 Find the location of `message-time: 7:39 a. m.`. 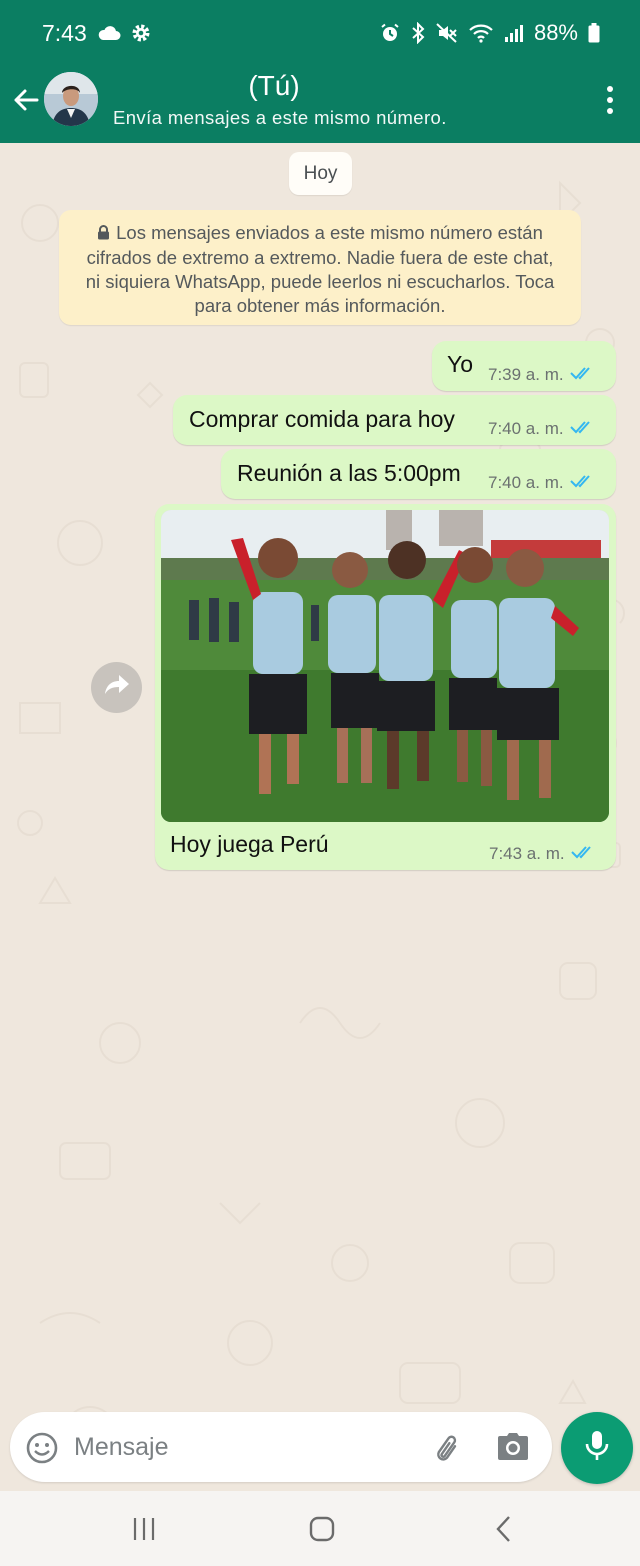

message-time: 7:39 a. m. is located at coordinates (526, 374).